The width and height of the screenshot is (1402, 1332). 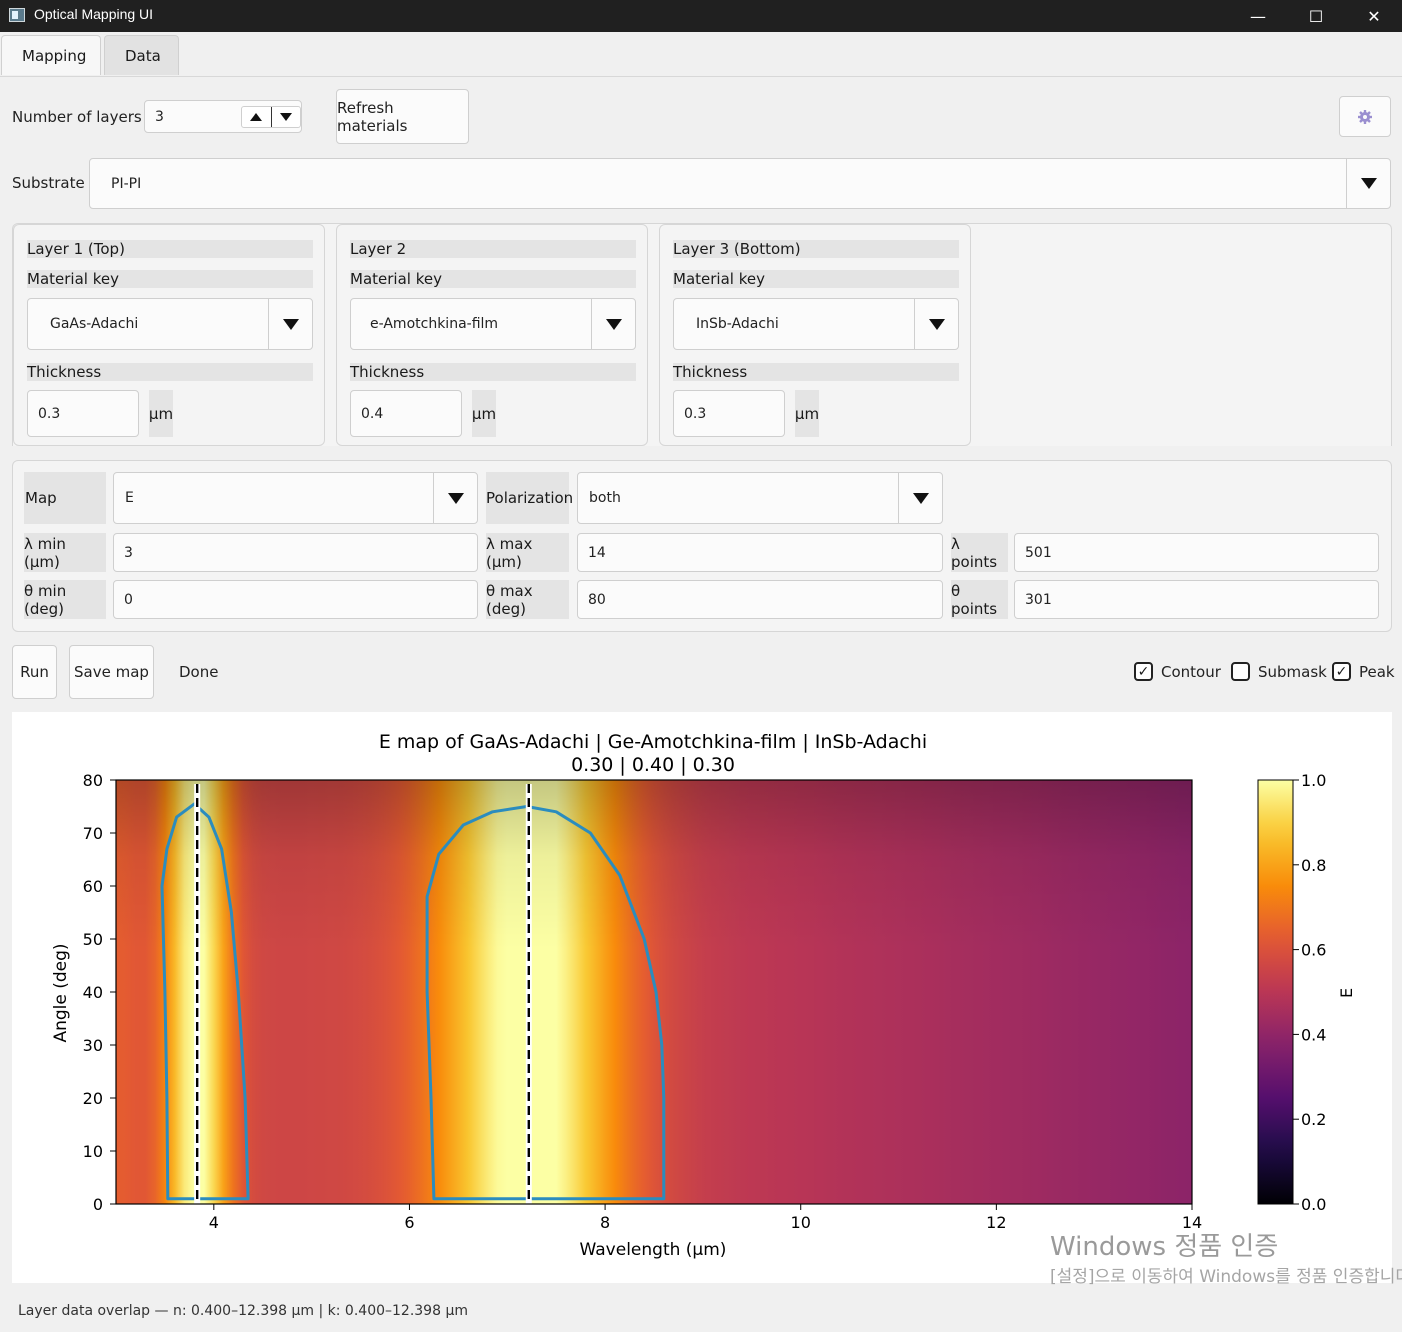 I want to click on run-button: Run, so click(x=34, y=672).